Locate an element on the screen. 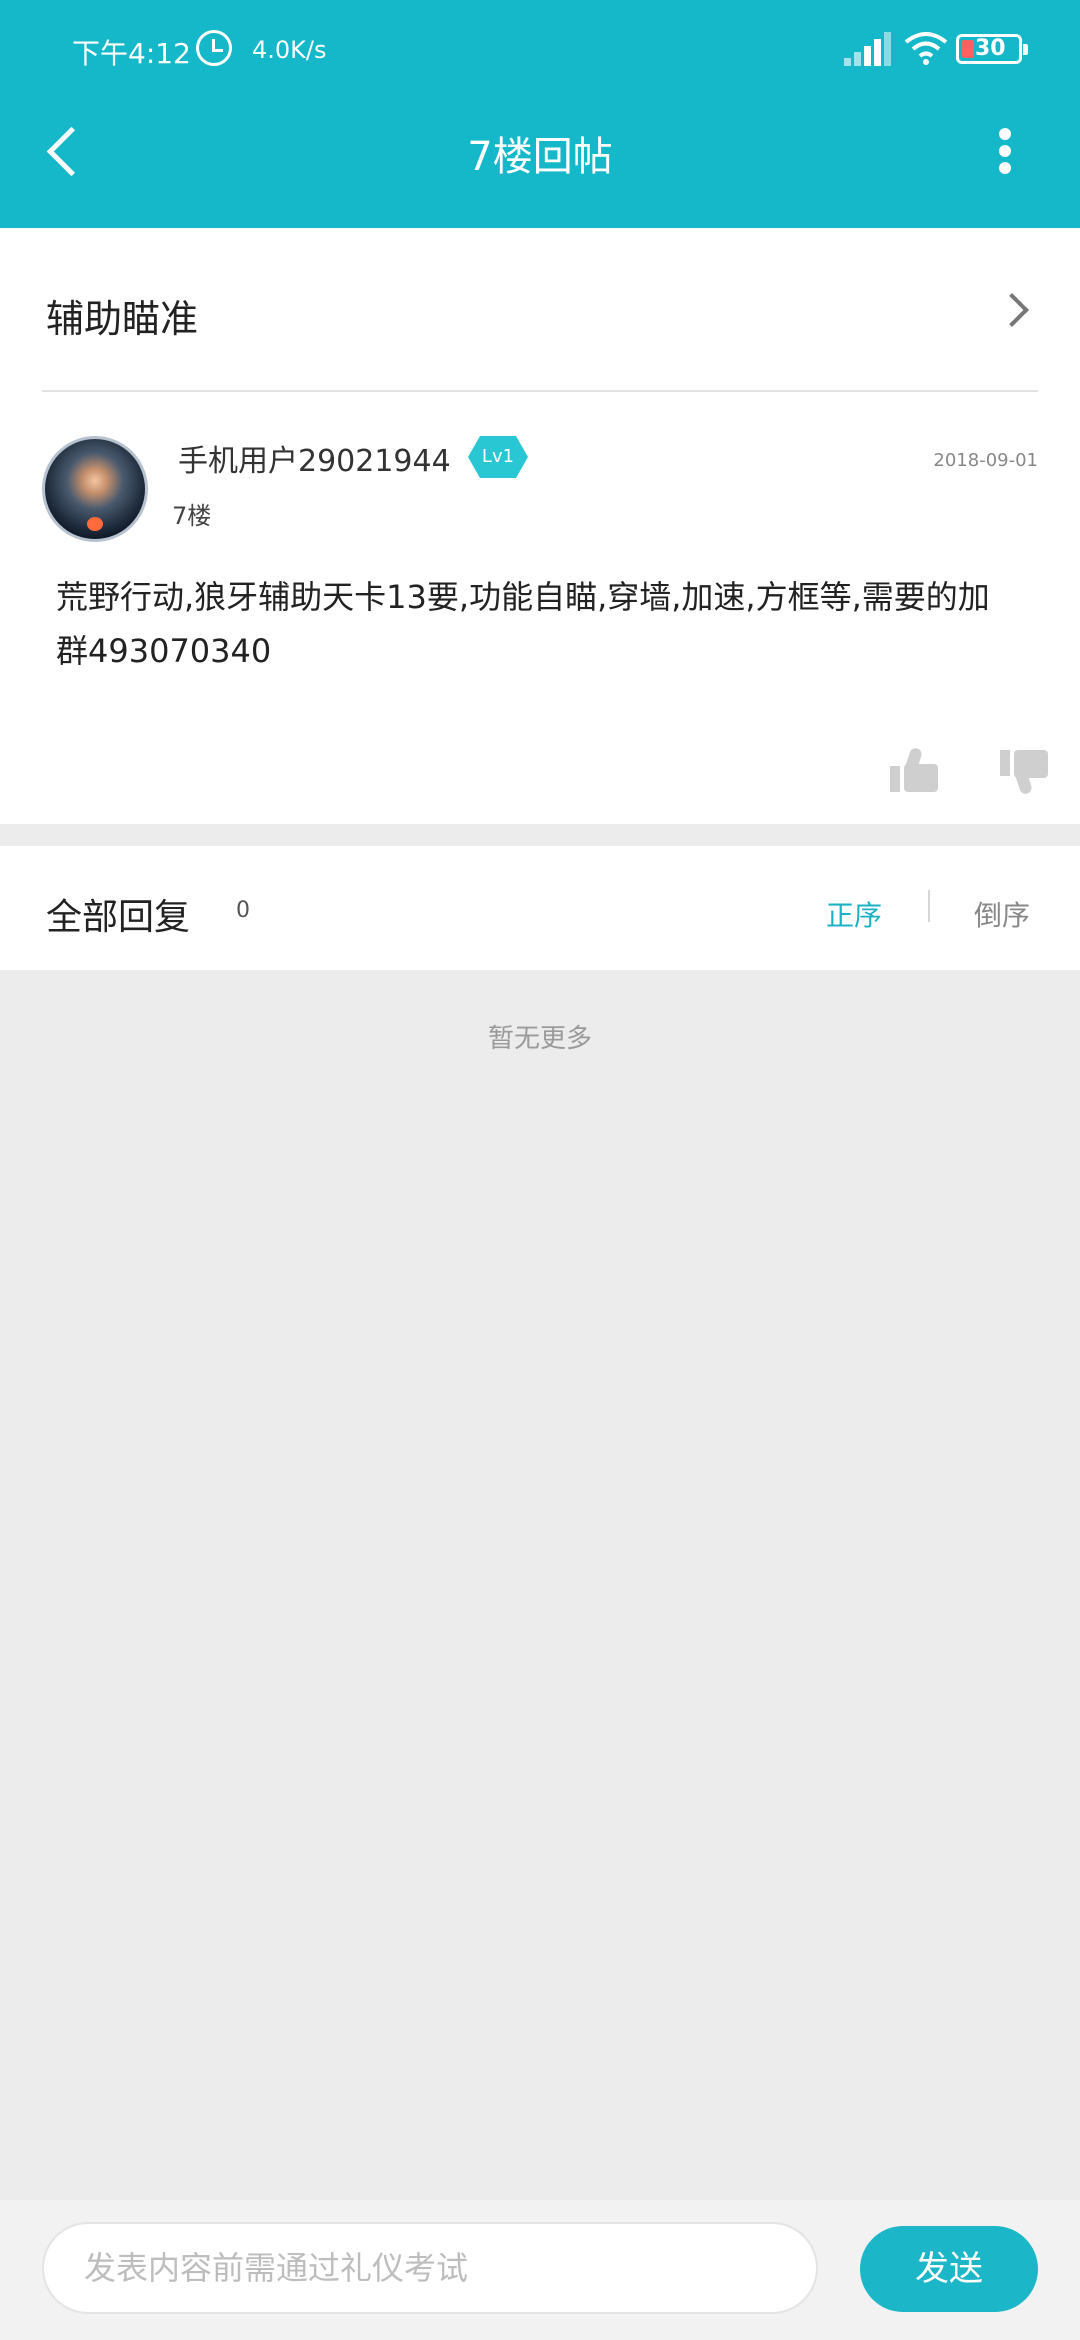 The image size is (1080, 2340). replies-title: 全部回复 is located at coordinates (118, 917).